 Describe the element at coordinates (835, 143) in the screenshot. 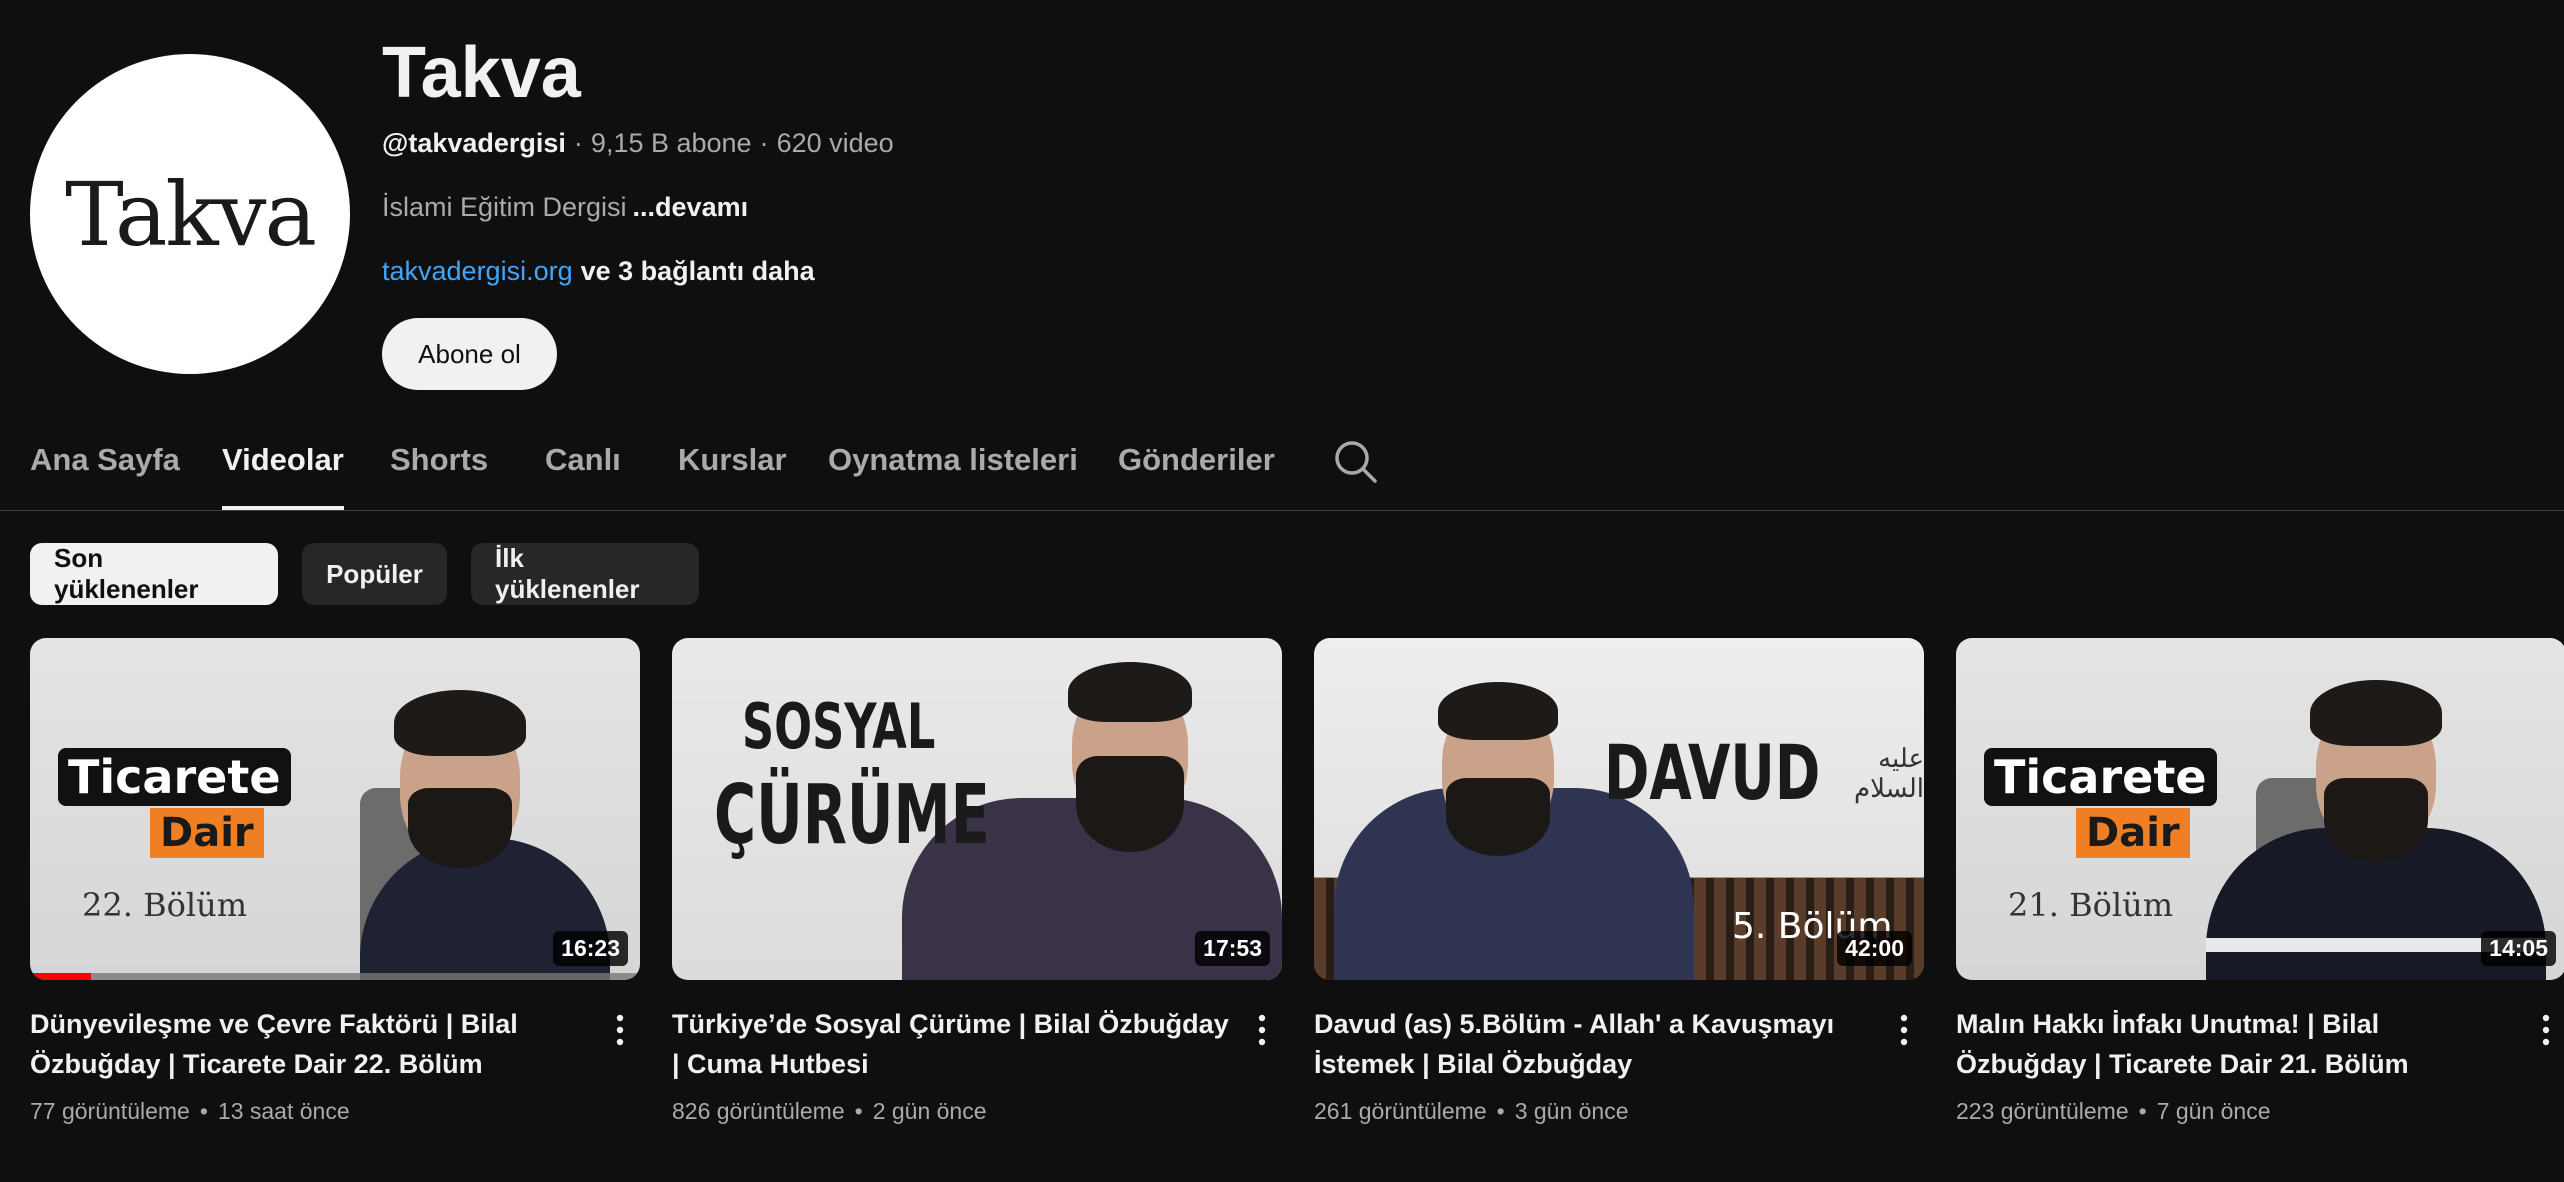

I see `video-count: 620 video` at that location.